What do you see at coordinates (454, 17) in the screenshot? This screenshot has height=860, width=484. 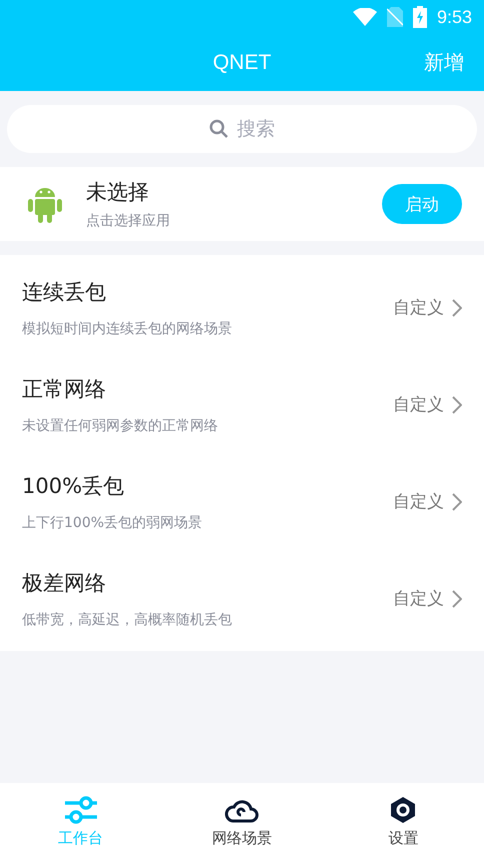 I see `status-time: 9:53` at bounding box center [454, 17].